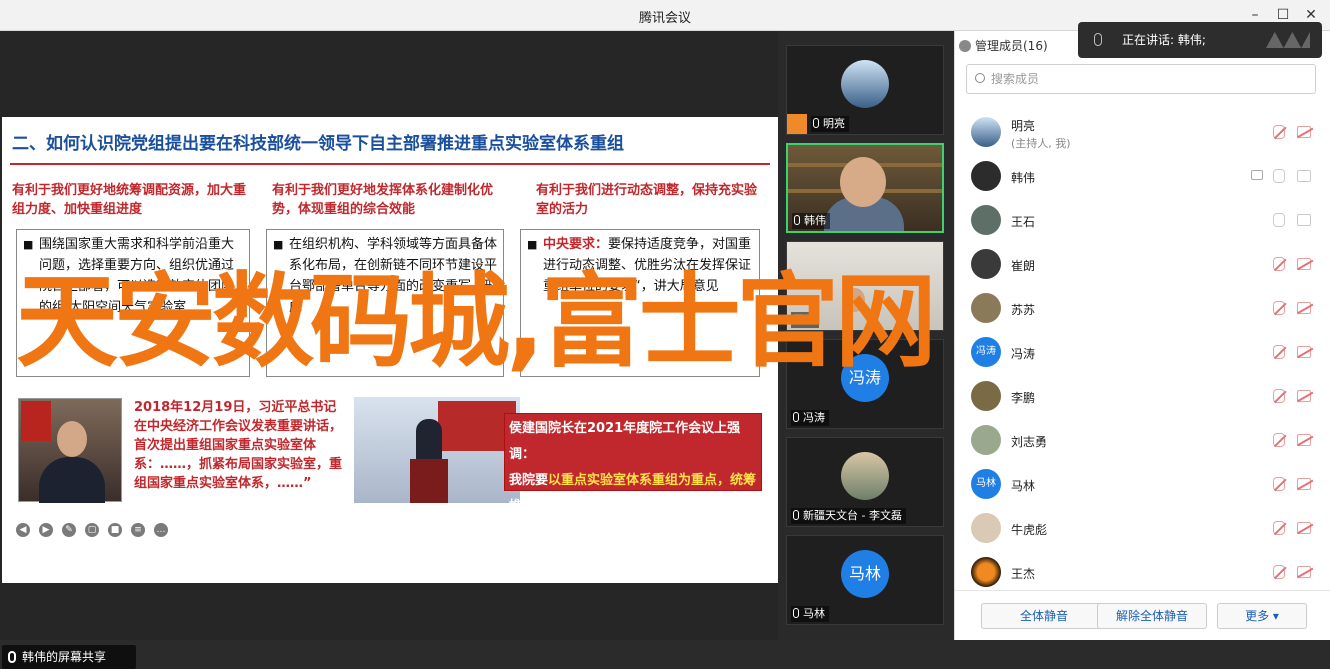 The image size is (1330, 669). What do you see at coordinates (1142, 353) in the screenshot?
I see `member-row: 冯涛 冯涛` at bounding box center [1142, 353].